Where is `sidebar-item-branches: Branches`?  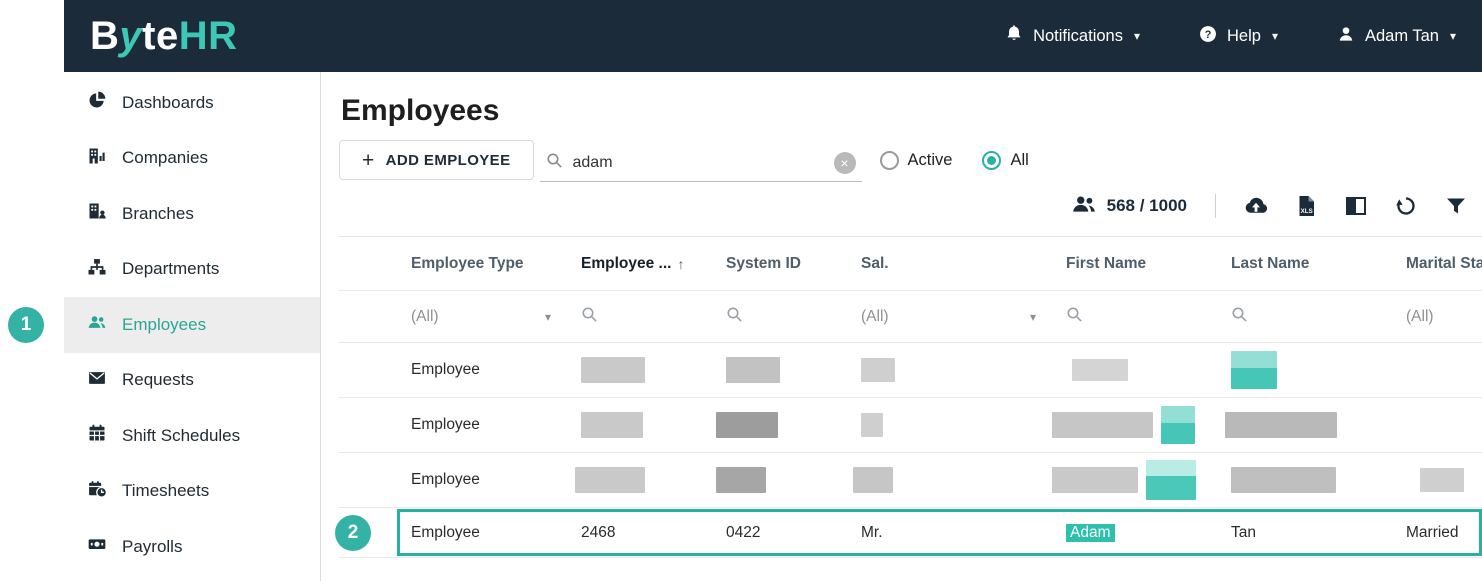 sidebar-item-branches: Branches is located at coordinates (192, 214).